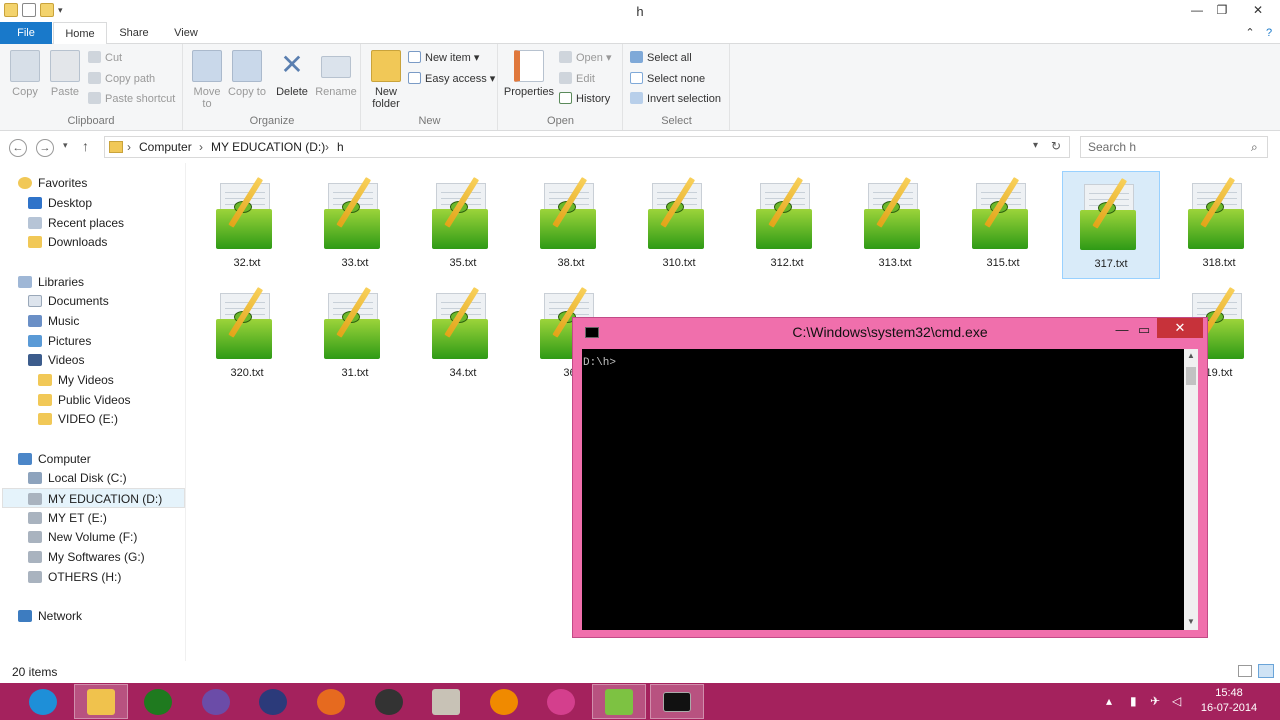 This screenshot has width=1280, height=720. Describe the element at coordinates (636, 57) in the screenshot. I see `select-all-icon` at that location.